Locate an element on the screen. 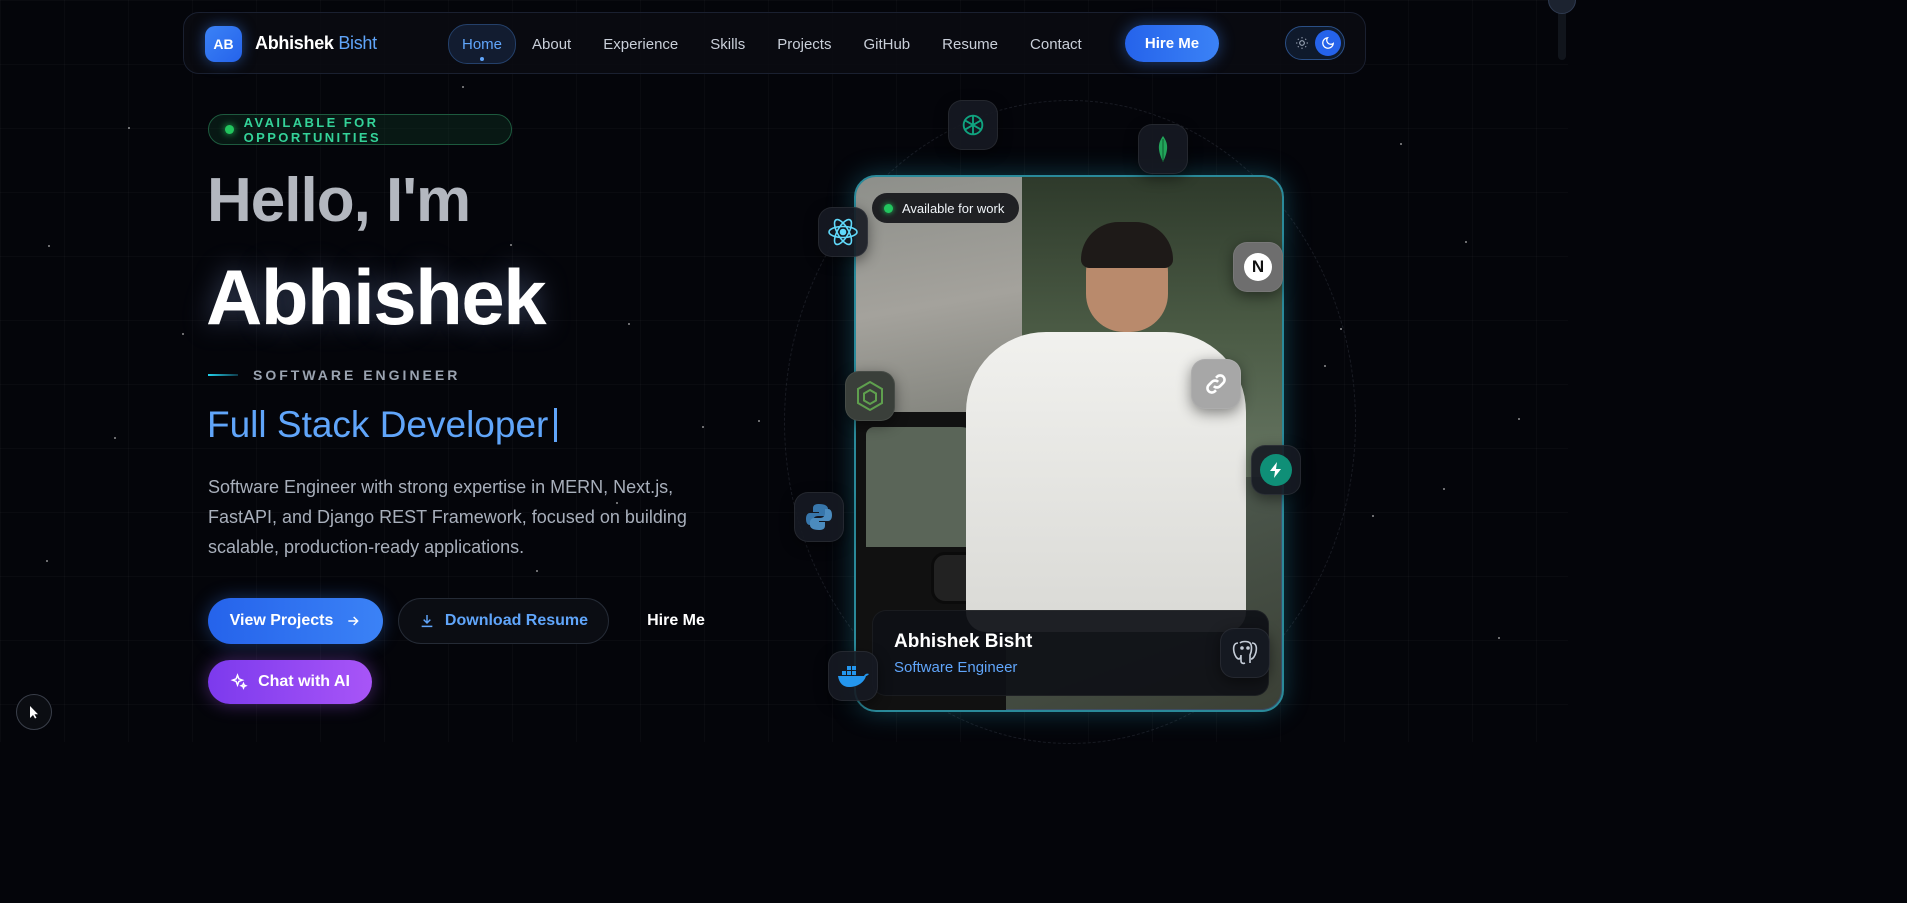 The width and height of the screenshot is (1907, 903). supabase-icon is located at coordinates (1276, 470).